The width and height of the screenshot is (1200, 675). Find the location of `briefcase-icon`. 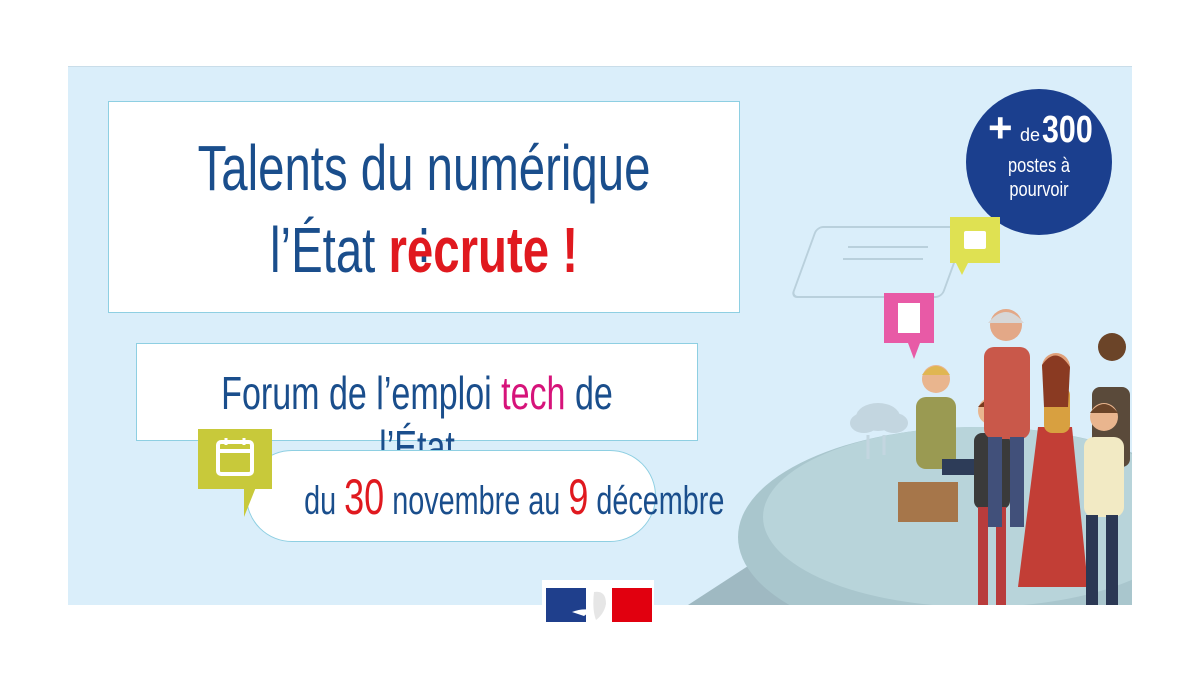

briefcase-icon is located at coordinates (975, 246).